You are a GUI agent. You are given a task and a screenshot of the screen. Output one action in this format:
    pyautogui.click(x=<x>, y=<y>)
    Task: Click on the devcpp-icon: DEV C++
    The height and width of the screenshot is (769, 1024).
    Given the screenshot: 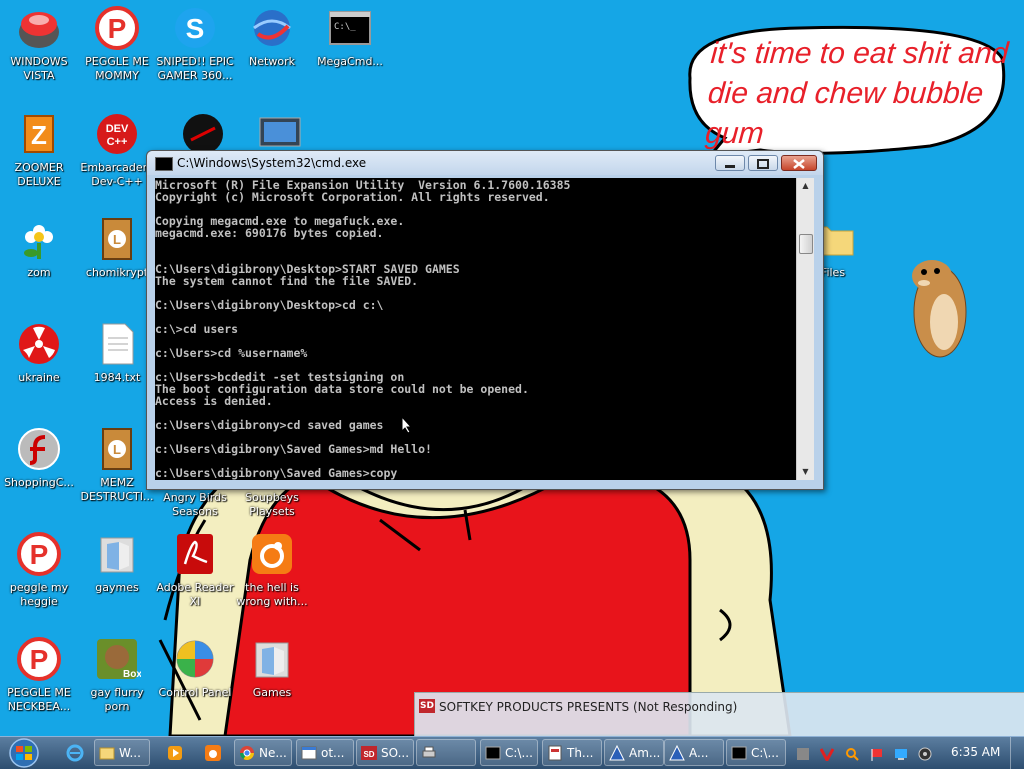 What is the action you would take?
    pyautogui.click(x=117, y=134)
    